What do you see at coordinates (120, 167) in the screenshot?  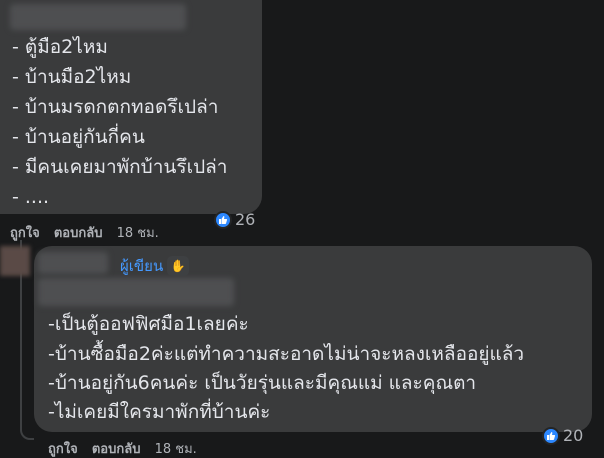 I see `comment1-line-5: - มีคนเคยมาพักบ้านรึเปล่า` at bounding box center [120, 167].